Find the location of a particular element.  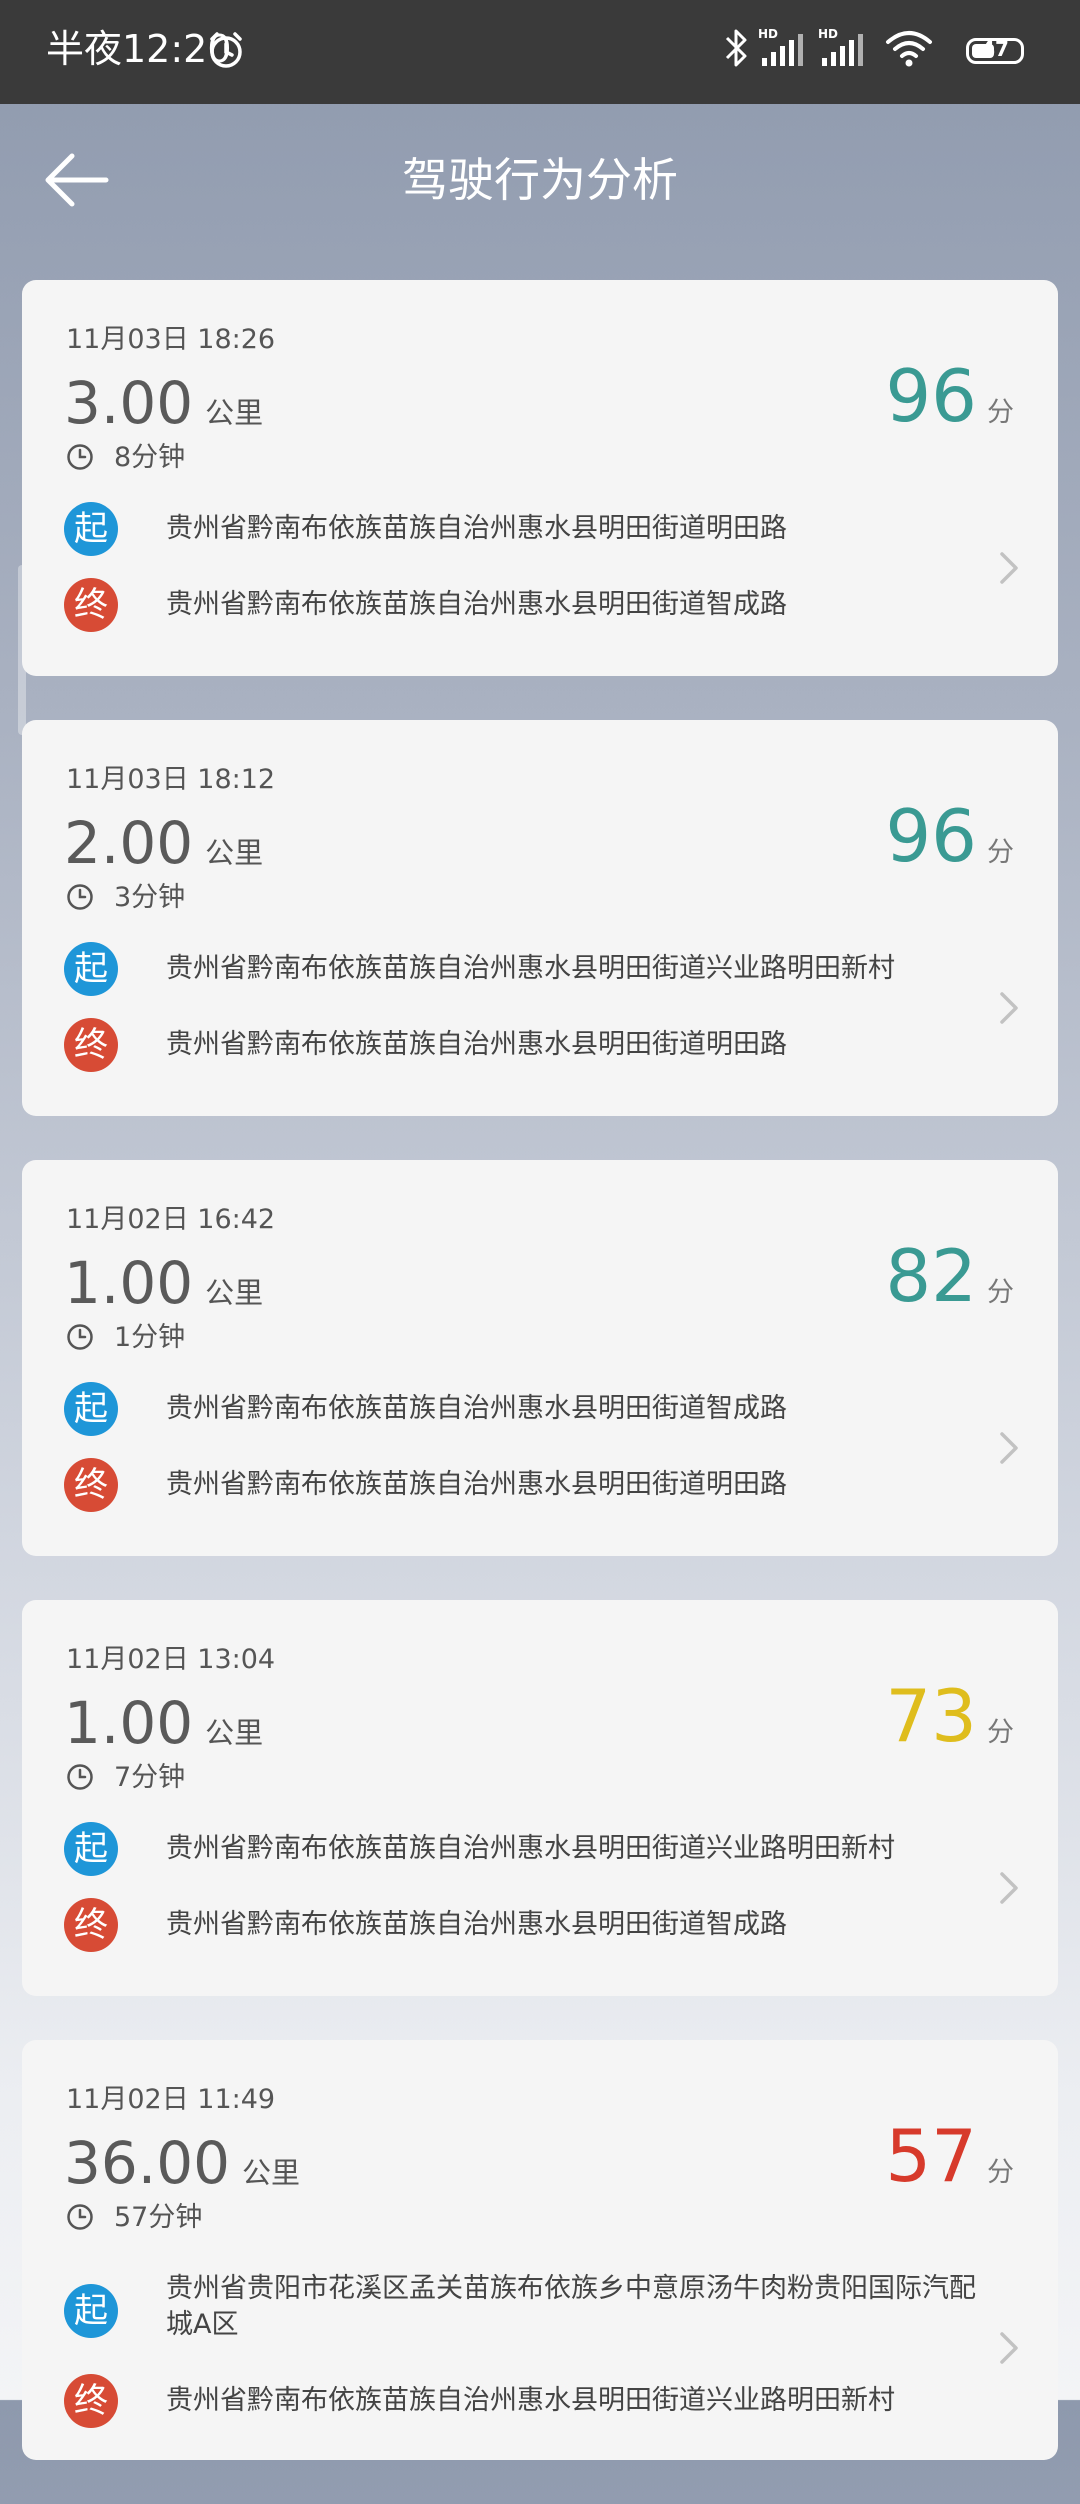

trip-distance: 2.00 公里 is located at coordinates (163, 848).